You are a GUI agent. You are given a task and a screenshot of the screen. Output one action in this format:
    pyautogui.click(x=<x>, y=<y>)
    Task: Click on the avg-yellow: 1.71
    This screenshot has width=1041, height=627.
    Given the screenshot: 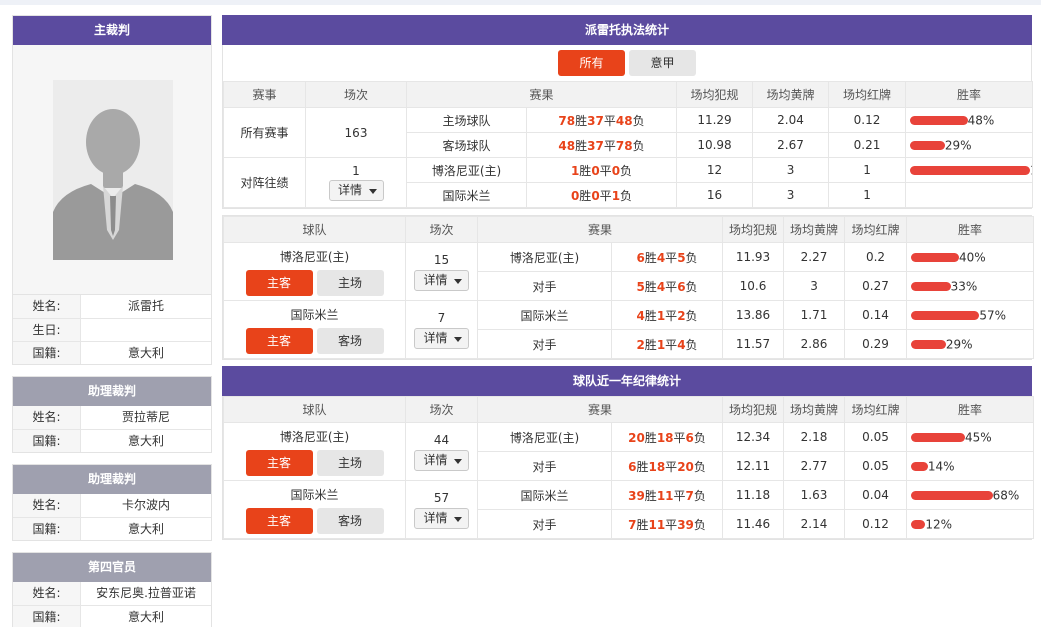 What is the action you would take?
    pyautogui.click(x=814, y=315)
    